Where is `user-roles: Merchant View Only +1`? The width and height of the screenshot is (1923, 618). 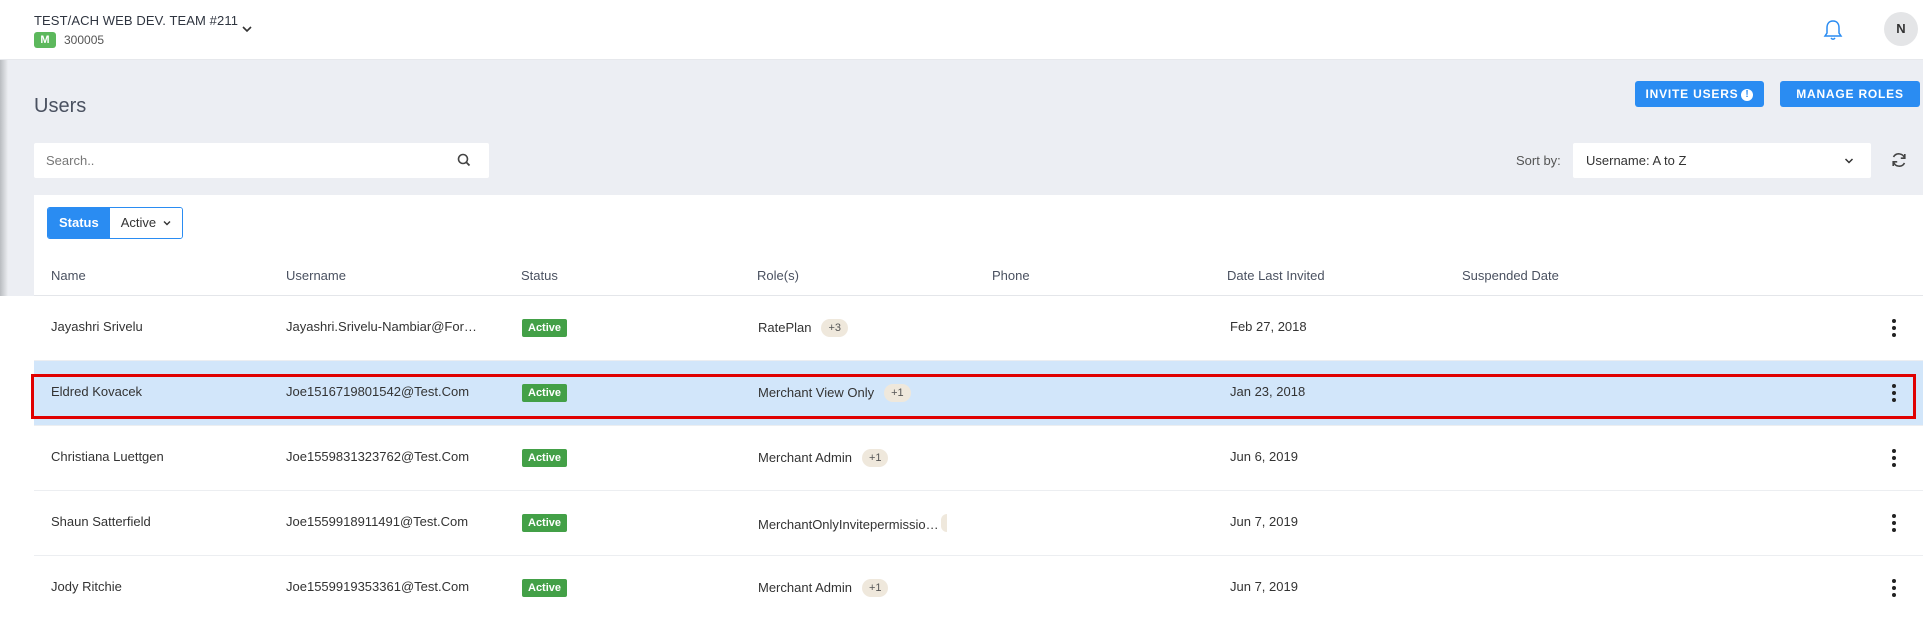 user-roles: Merchant View Only +1 is located at coordinates (834, 393).